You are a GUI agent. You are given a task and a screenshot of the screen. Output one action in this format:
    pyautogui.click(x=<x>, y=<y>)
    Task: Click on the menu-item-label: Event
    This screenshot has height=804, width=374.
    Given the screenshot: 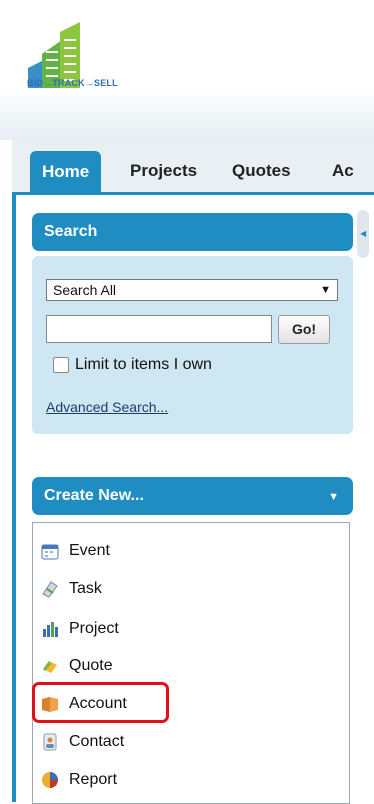 What is the action you would take?
    pyautogui.click(x=89, y=550)
    